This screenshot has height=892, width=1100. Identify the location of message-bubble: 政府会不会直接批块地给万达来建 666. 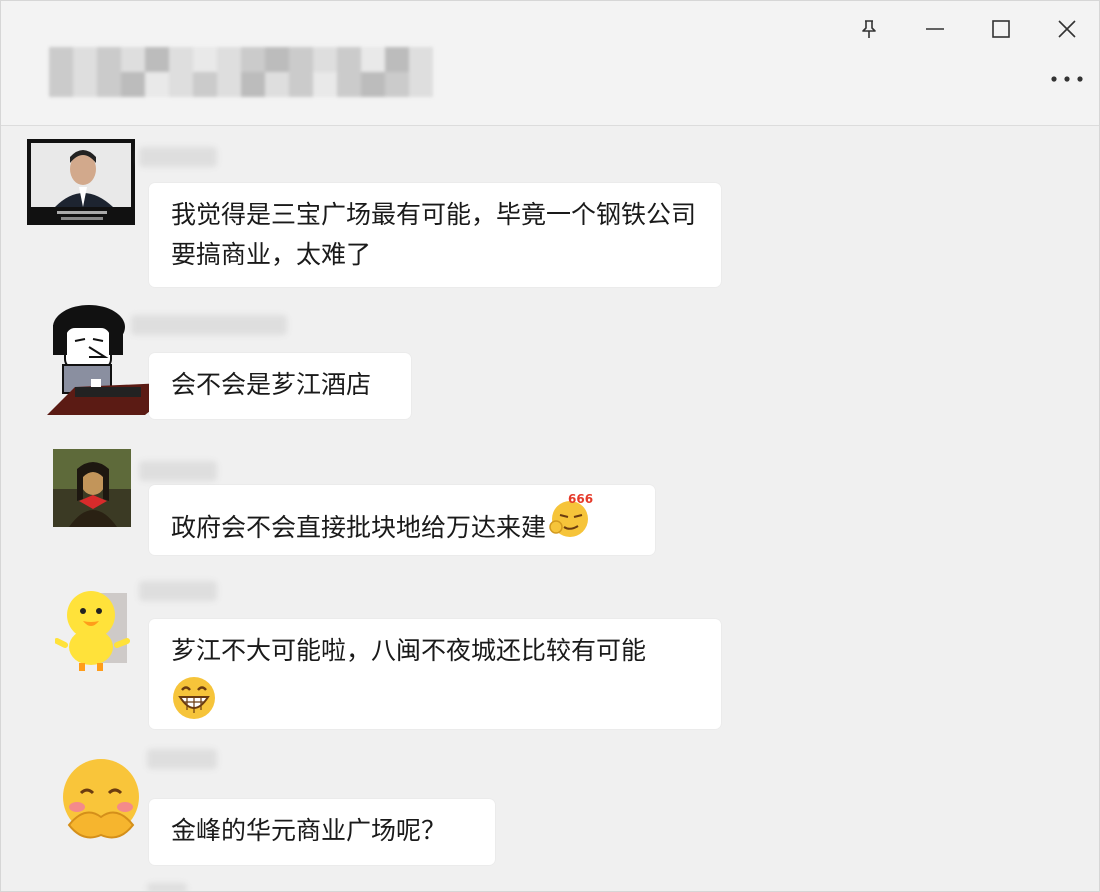
(402, 520).